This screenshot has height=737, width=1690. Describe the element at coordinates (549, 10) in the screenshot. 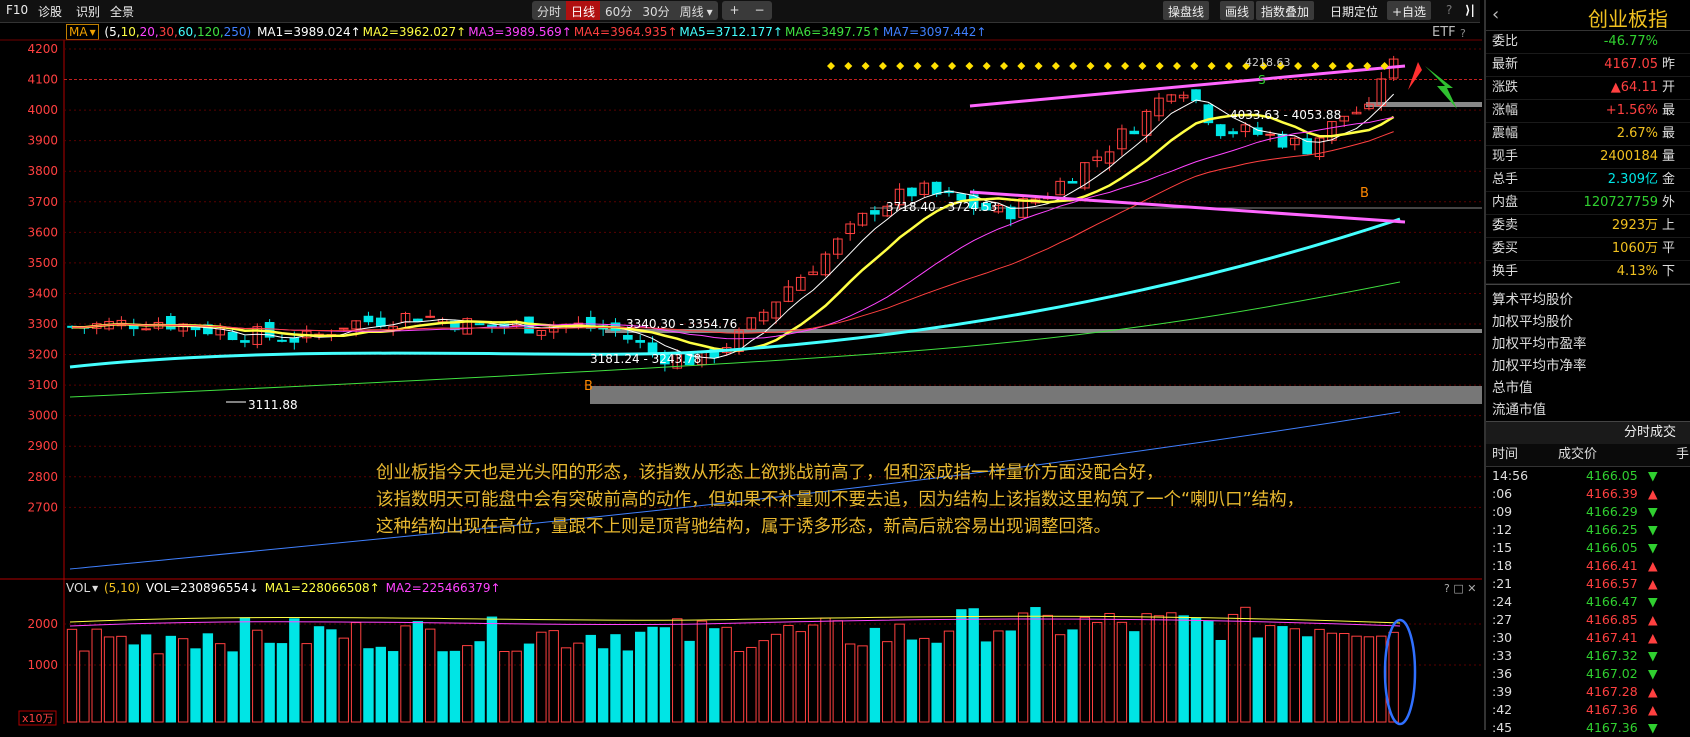

I see `tab-minute: 分时` at that location.